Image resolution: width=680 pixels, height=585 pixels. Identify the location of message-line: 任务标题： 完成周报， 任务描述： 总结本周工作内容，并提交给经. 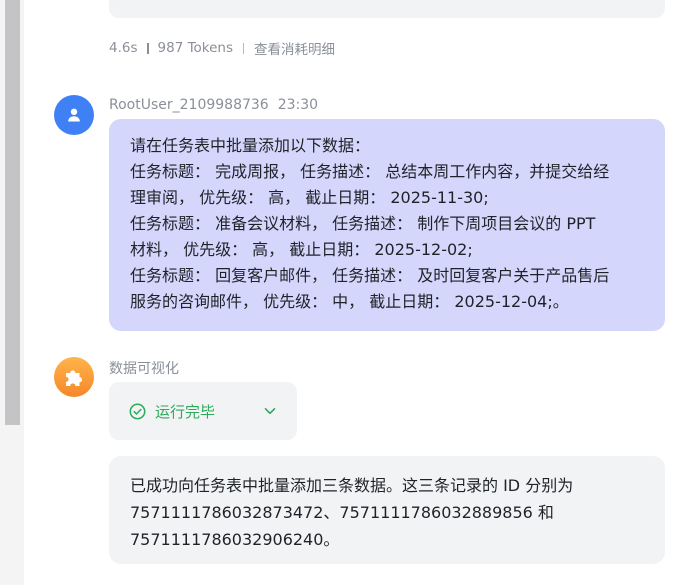
(370, 171).